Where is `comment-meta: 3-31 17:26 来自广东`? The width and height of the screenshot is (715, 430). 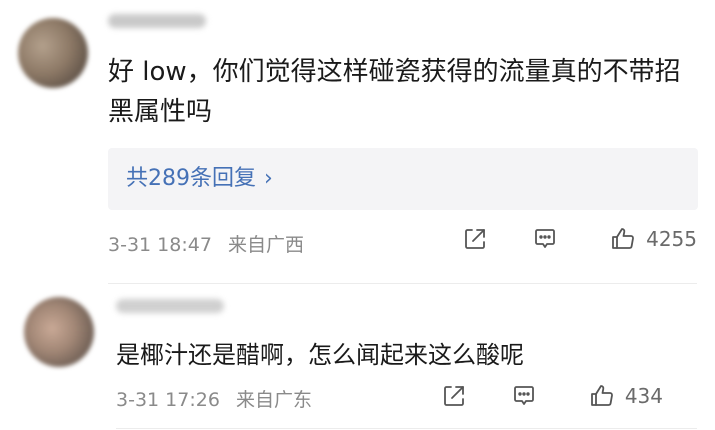 comment-meta: 3-31 17:26 来自广东 is located at coordinates (214, 398).